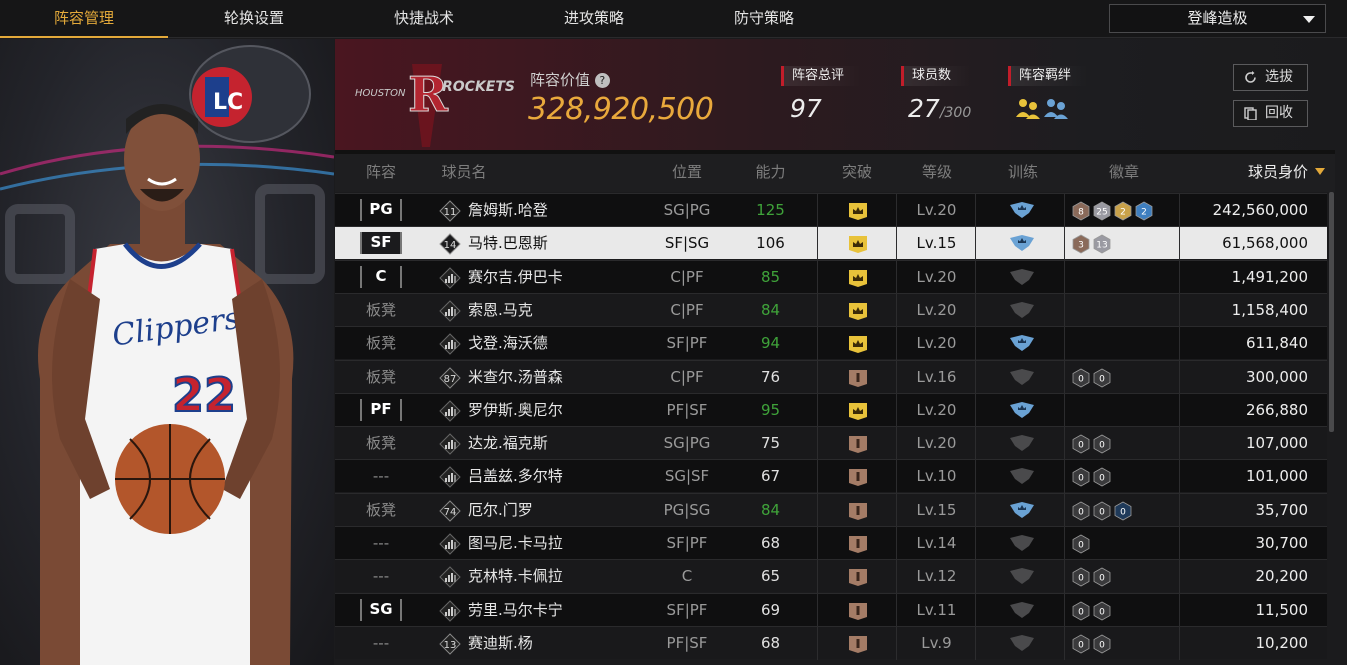 The height and width of the screenshot is (665, 1347). Describe the element at coordinates (515, 410) in the screenshot. I see `player-name: 罗伊斯.奥尼尔` at that location.